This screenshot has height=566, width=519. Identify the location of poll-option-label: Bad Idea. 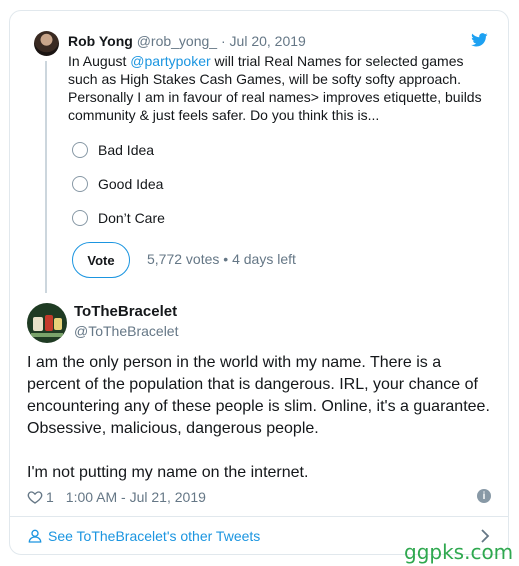
(126, 150).